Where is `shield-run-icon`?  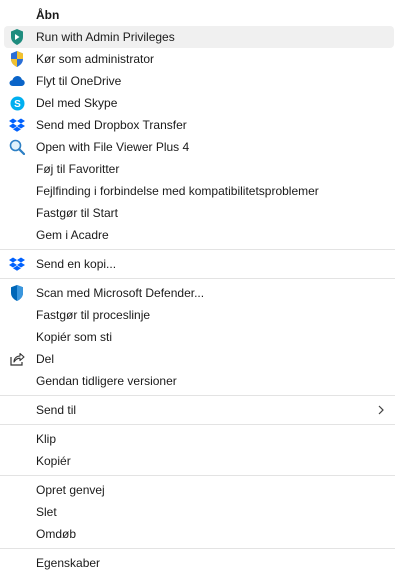 shield-run-icon is located at coordinates (17, 37).